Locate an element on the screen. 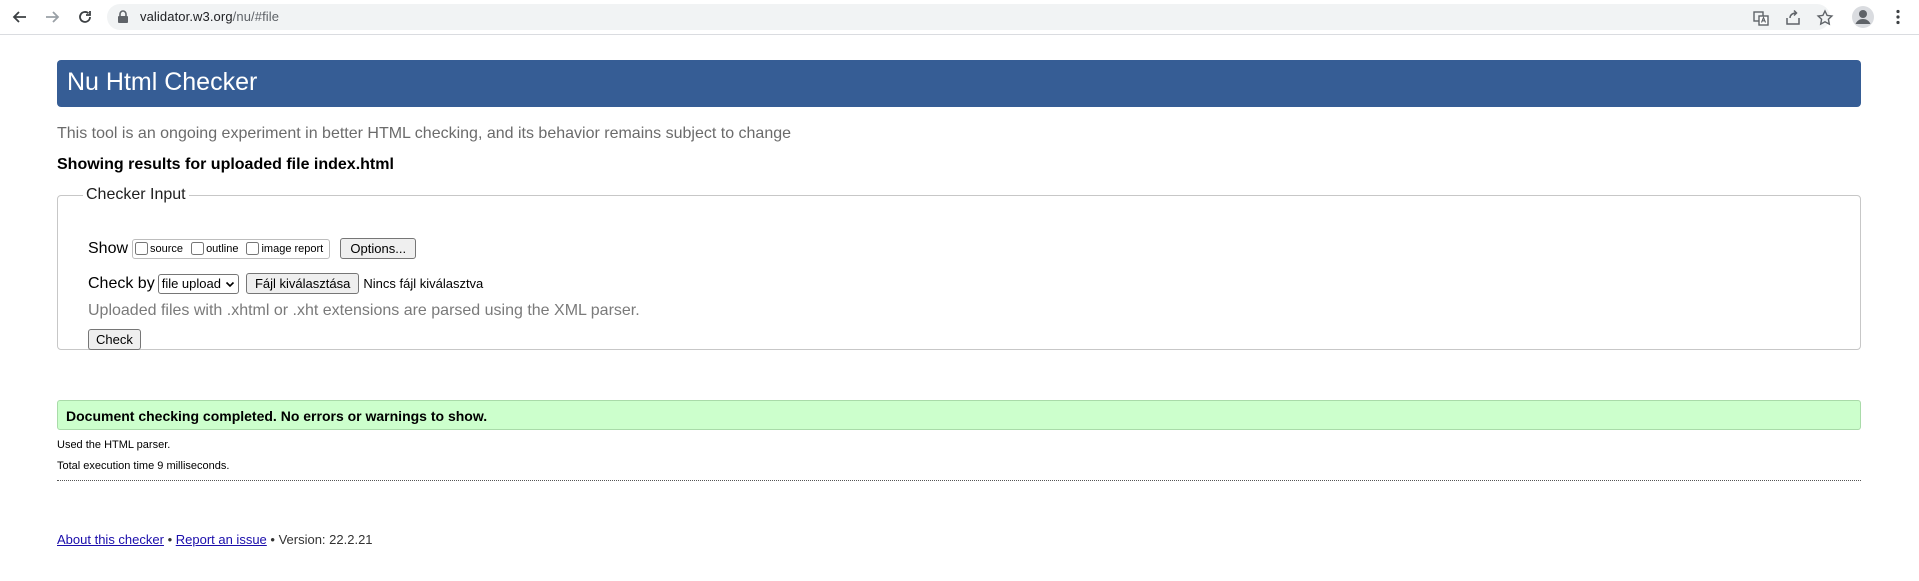  page-header-banner: Nu Html Checker is located at coordinates (959, 83).